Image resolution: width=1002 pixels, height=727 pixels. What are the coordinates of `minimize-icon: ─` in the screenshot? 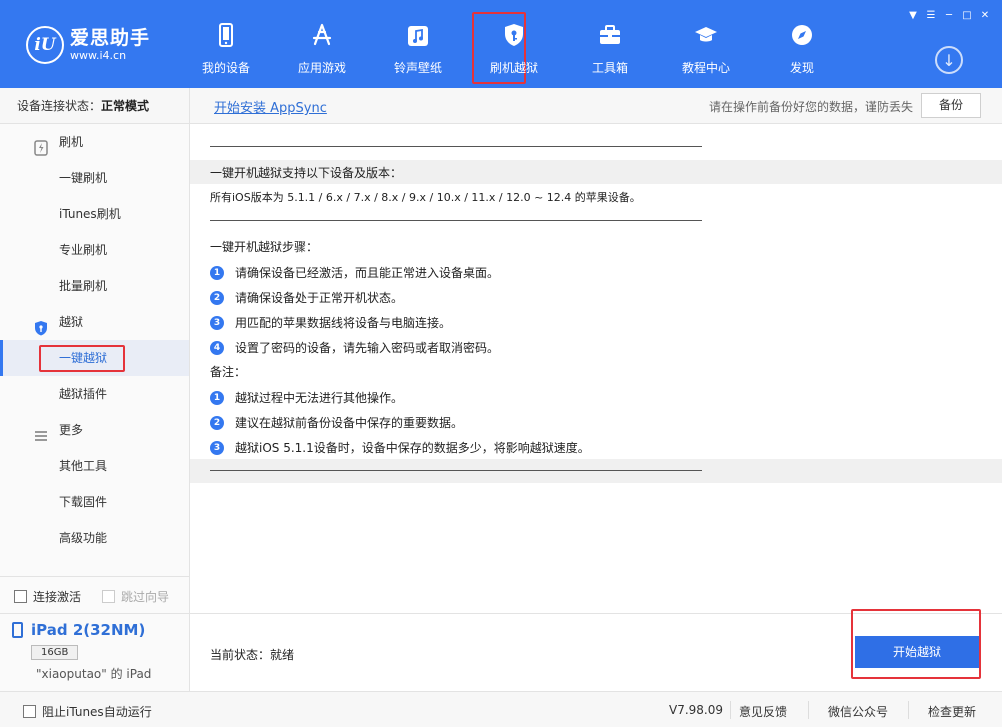 It's located at (949, 15).